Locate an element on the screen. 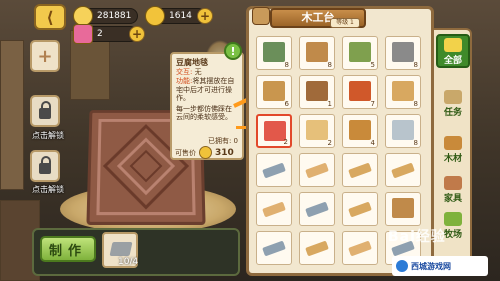  star-icon is located at coordinates (453, 45).